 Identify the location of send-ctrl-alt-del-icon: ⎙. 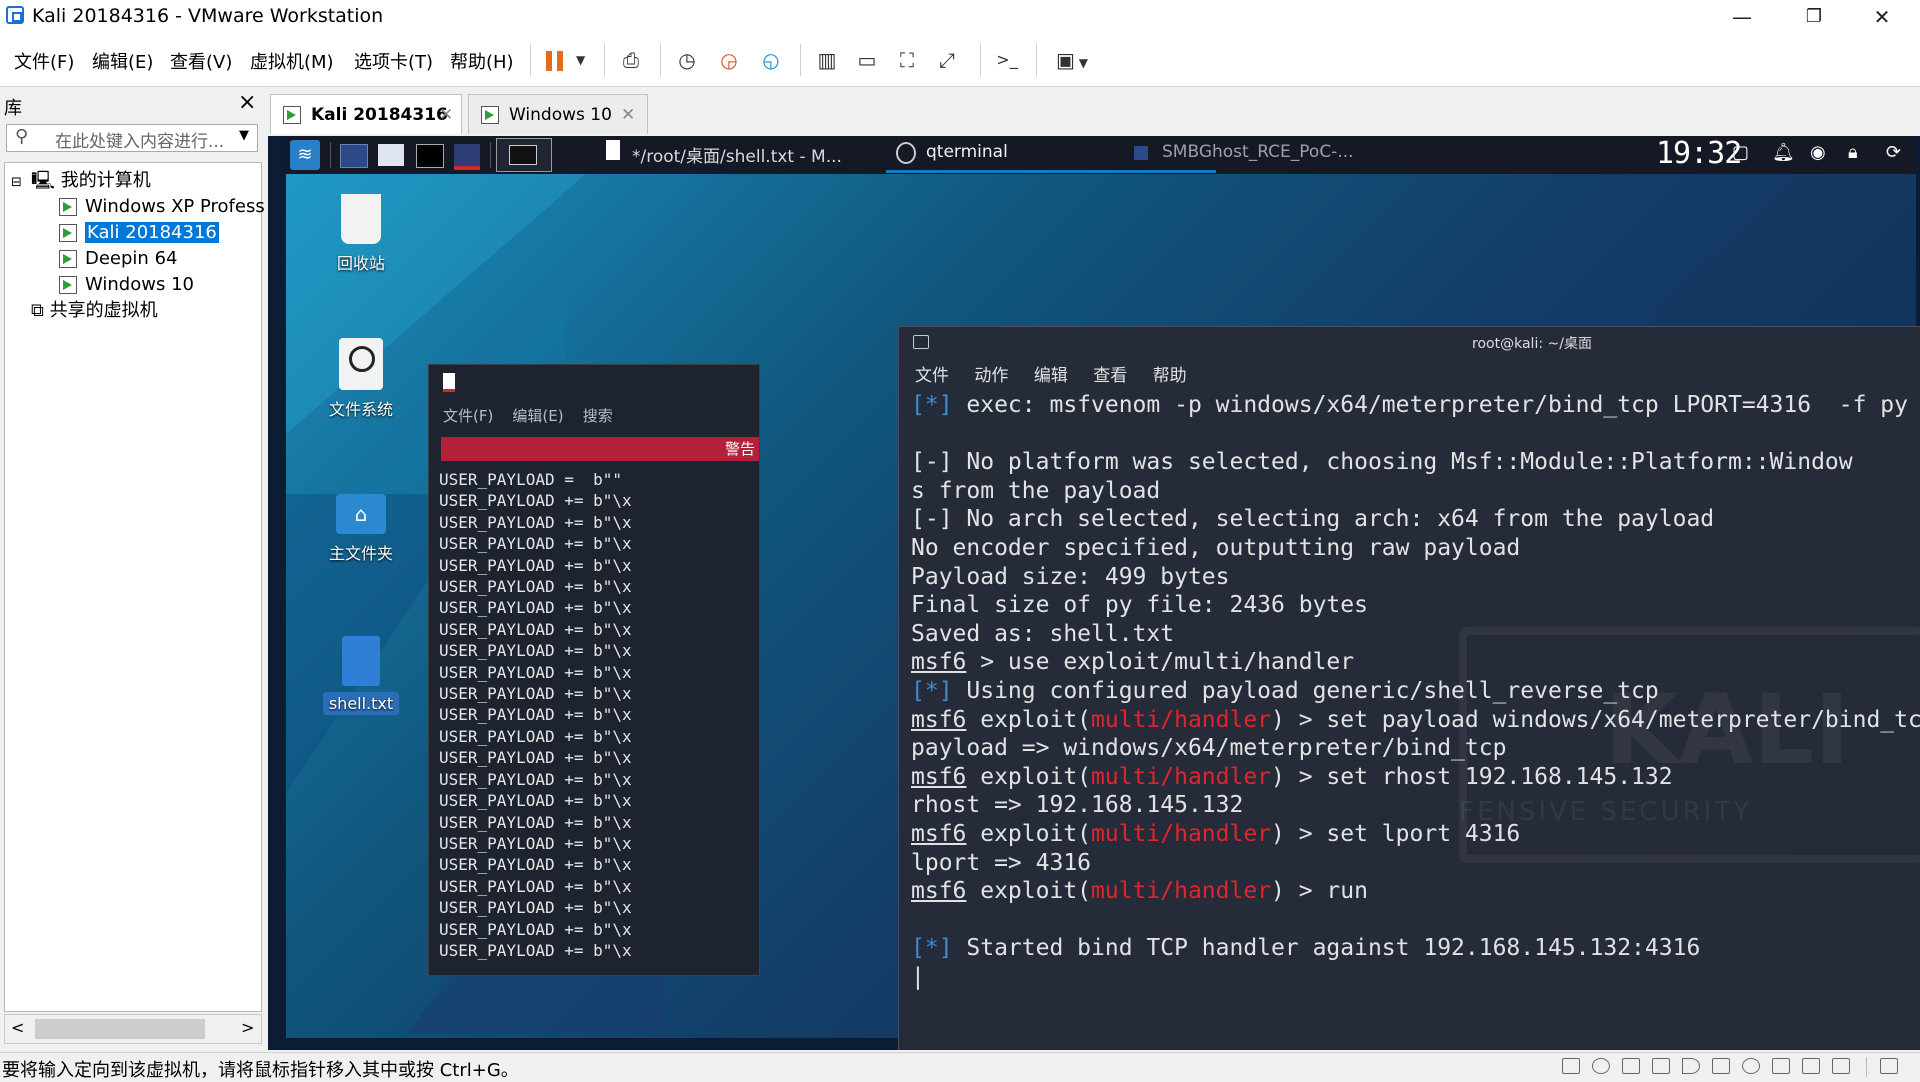
(631, 60).